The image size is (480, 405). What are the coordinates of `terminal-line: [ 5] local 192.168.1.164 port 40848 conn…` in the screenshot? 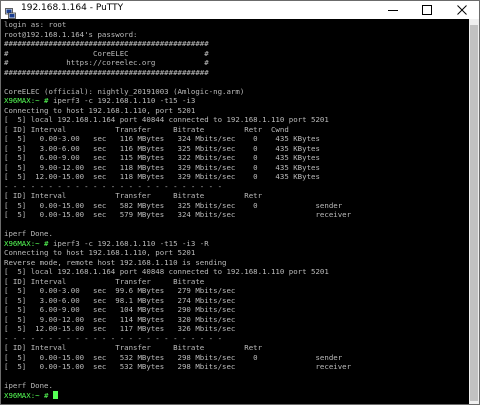 It's located at (177, 272).